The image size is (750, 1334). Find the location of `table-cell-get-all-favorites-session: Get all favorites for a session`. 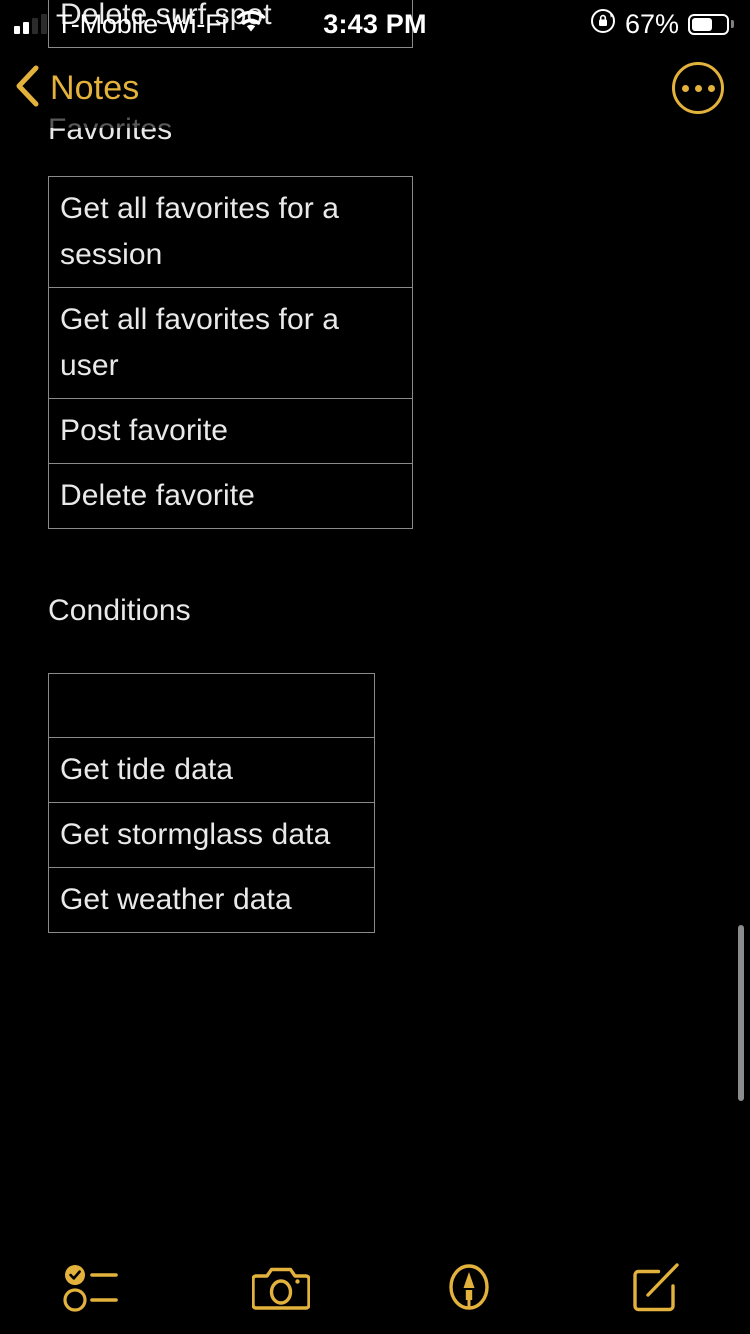

table-cell-get-all-favorites-session: Get all favorites for a session is located at coordinates (230, 232).